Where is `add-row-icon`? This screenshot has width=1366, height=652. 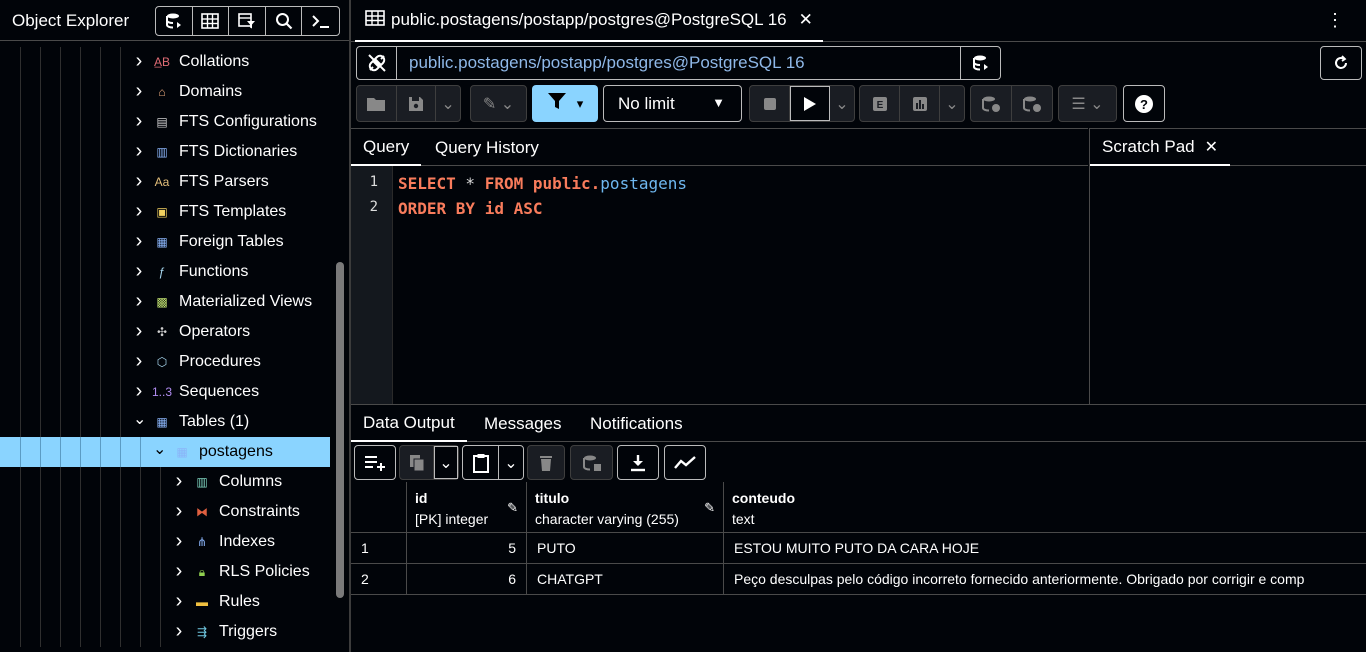 add-row-icon is located at coordinates (375, 462).